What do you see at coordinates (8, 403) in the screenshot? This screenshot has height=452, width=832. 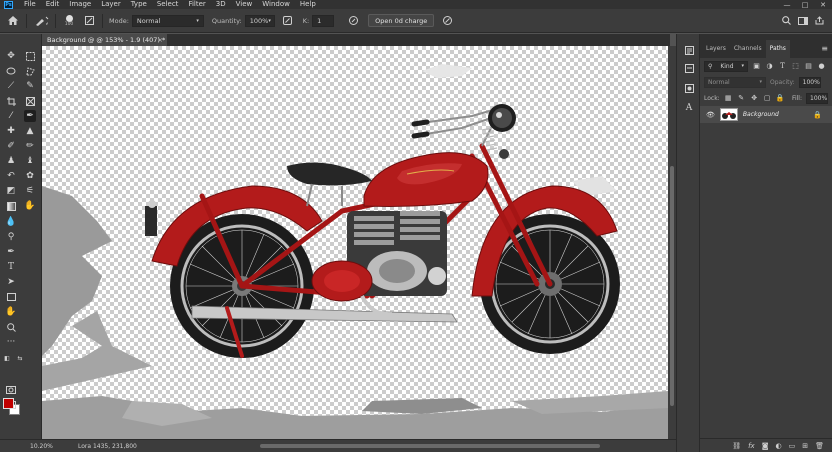 I see `foreground-color-swatch` at bounding box center [8, 403].